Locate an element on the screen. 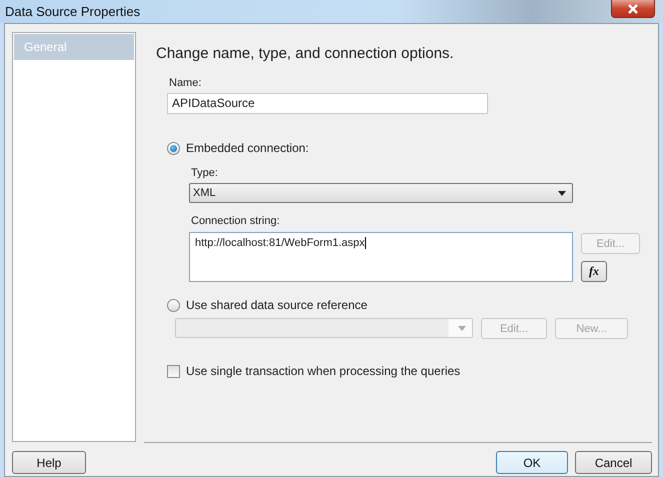  help-button: Help is located at coordinates (49, 462).